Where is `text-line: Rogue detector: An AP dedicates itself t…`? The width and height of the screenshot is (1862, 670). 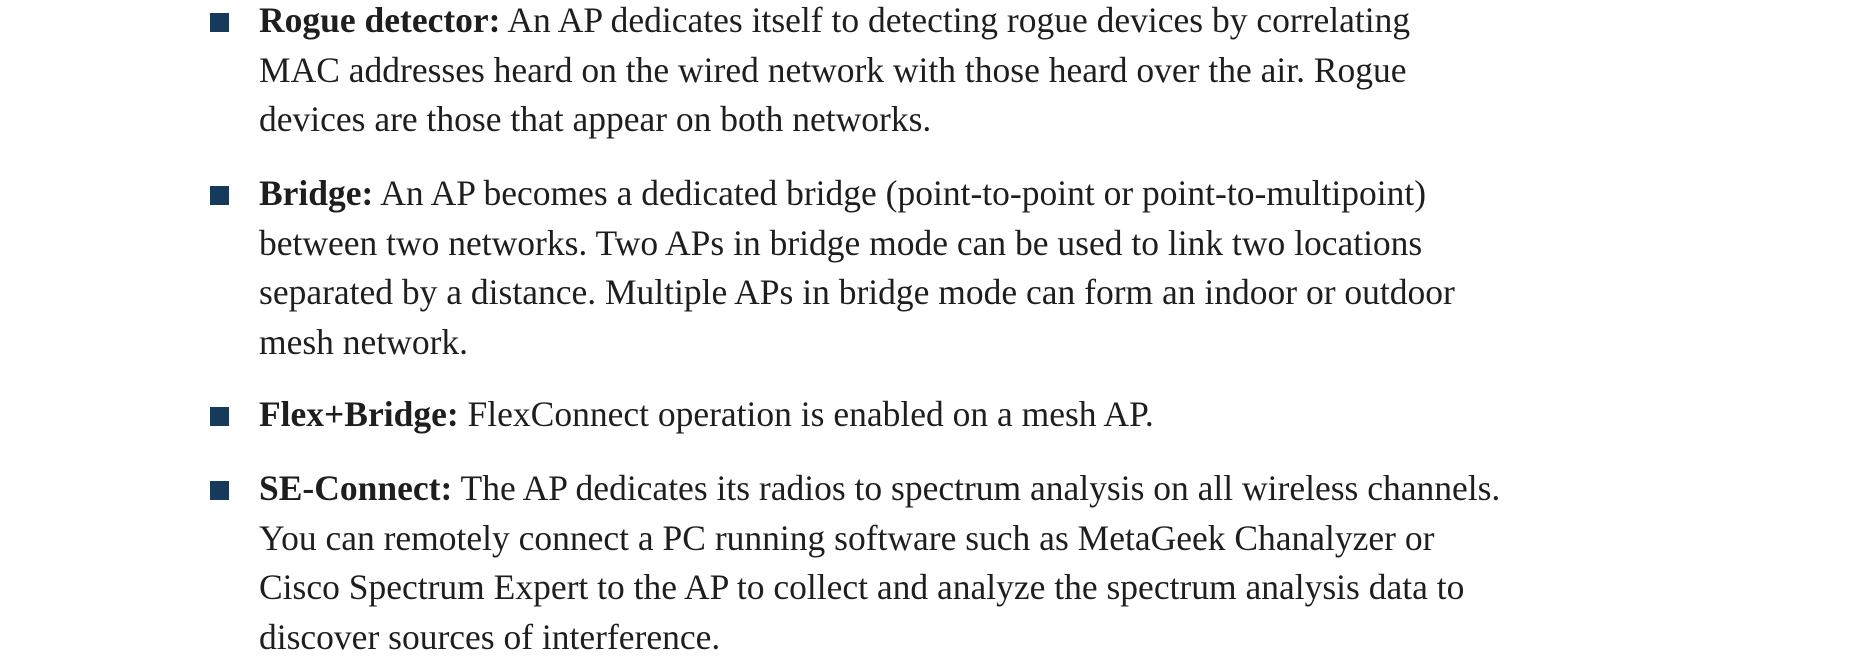 text-line: Rogue detector: An AP dedicates itself t… is located at coordinates (969, 23).